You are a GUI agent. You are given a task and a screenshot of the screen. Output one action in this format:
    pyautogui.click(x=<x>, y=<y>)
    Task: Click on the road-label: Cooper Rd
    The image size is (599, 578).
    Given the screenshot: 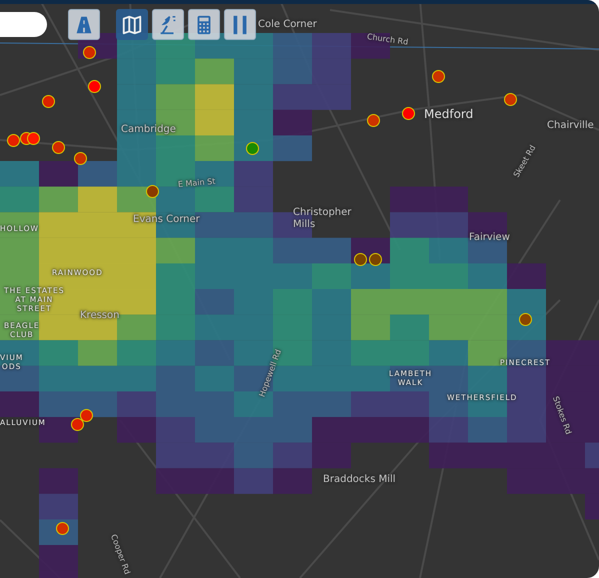 What is the action you would take?
    pyautogui.click(x=120, y=554)
    